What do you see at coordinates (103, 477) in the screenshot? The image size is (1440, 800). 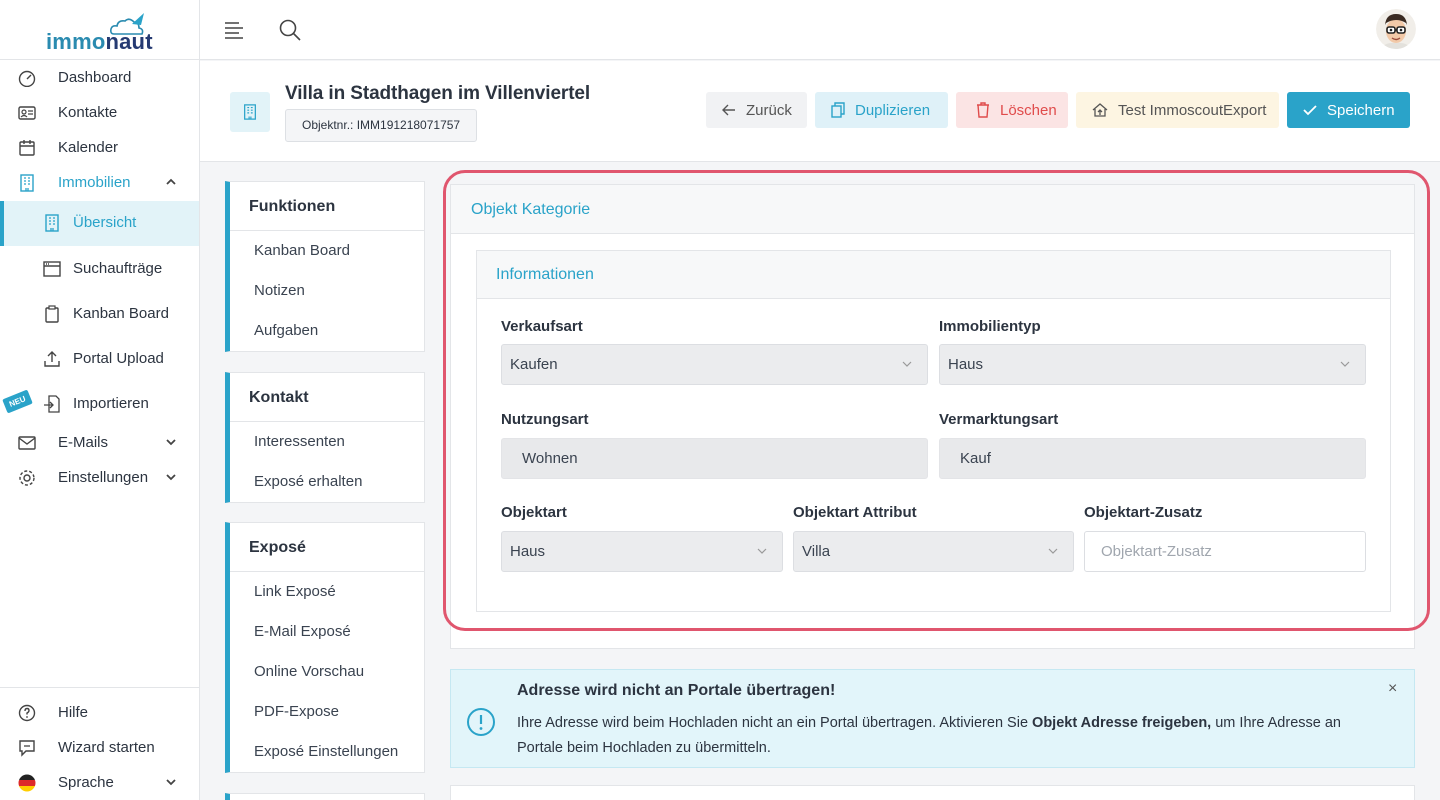 I see `sidebar-item-label: Einstellungen` at bounding box center [103, 477].